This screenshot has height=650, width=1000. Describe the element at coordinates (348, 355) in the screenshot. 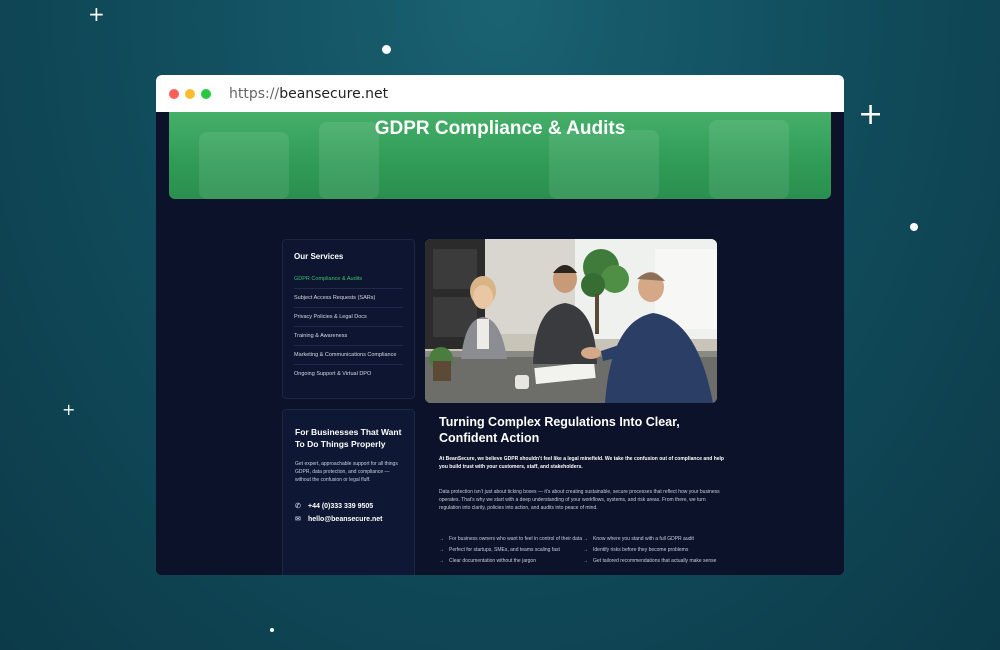

I see `sidebar-item-marketing-compliance: Marketing & Communications Compliance` at that location.